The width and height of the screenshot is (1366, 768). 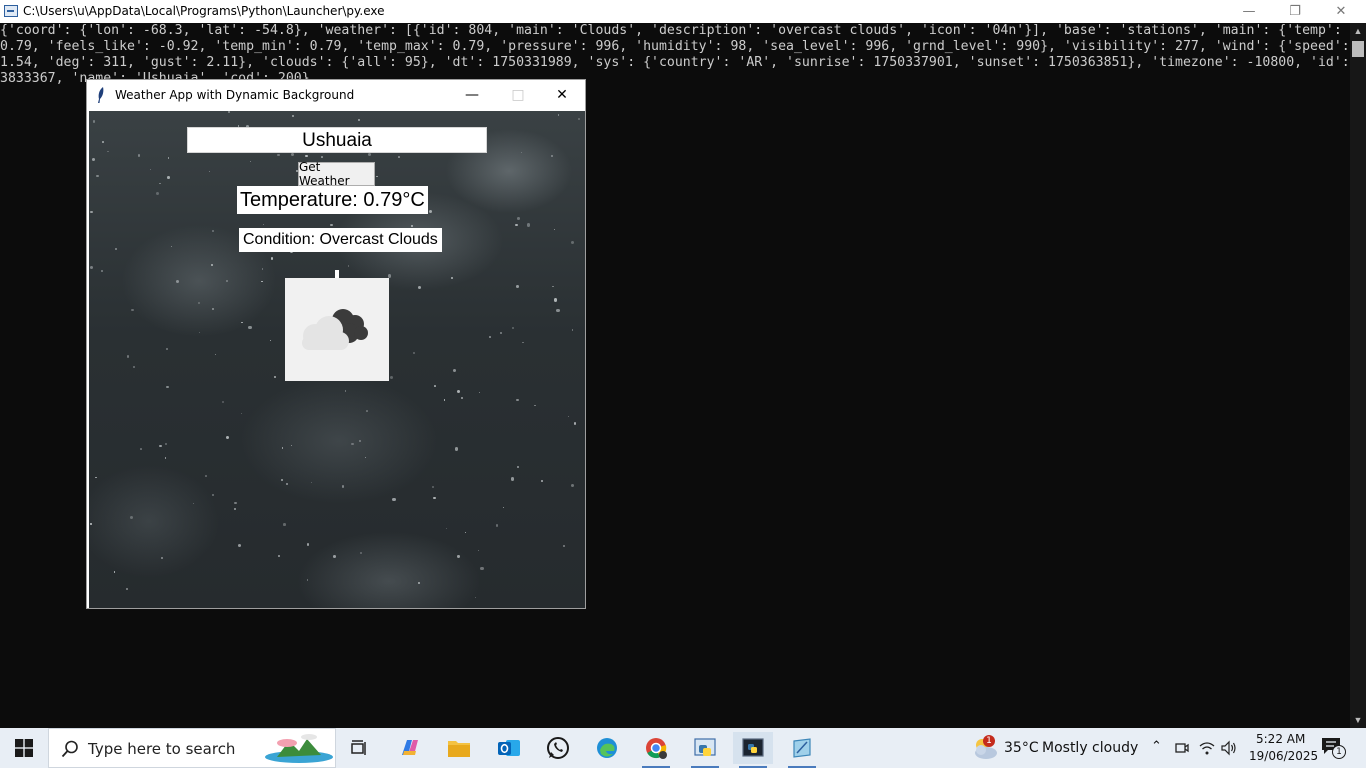 What do you see at coordinates (1341, 11) in the screenshot?
I see `console-close-button: ✕` at bounding box center [1341, 11].